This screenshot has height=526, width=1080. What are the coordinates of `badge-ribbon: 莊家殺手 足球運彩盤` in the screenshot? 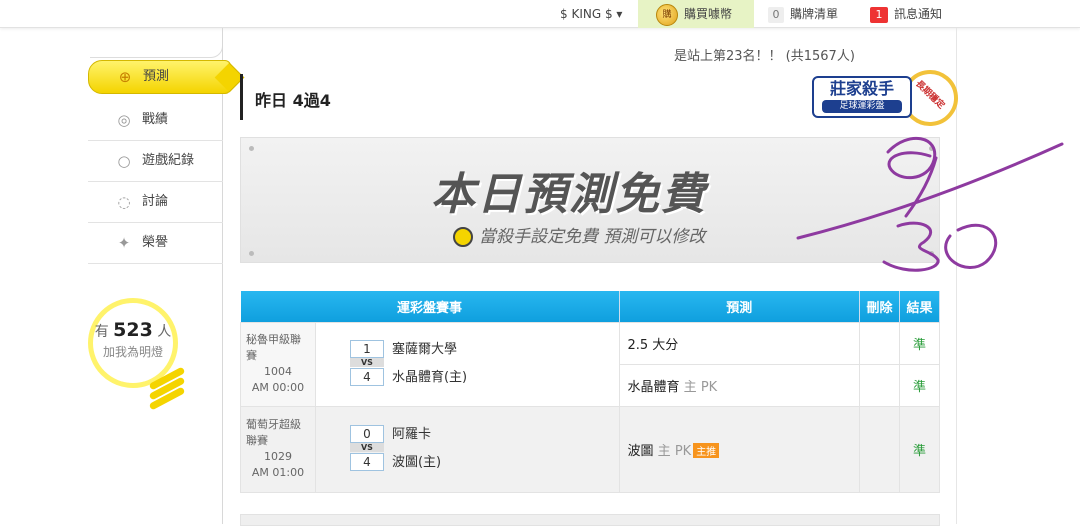 It's located at (862, 97).